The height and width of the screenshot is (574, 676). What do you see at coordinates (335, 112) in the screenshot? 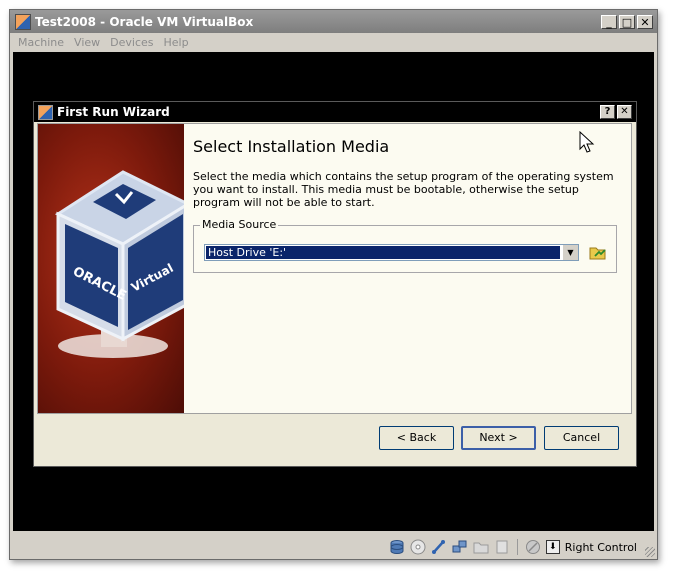
I see `wizard-titlebar: First Run Wizard ? ✕` at bounding box center [335, 112].